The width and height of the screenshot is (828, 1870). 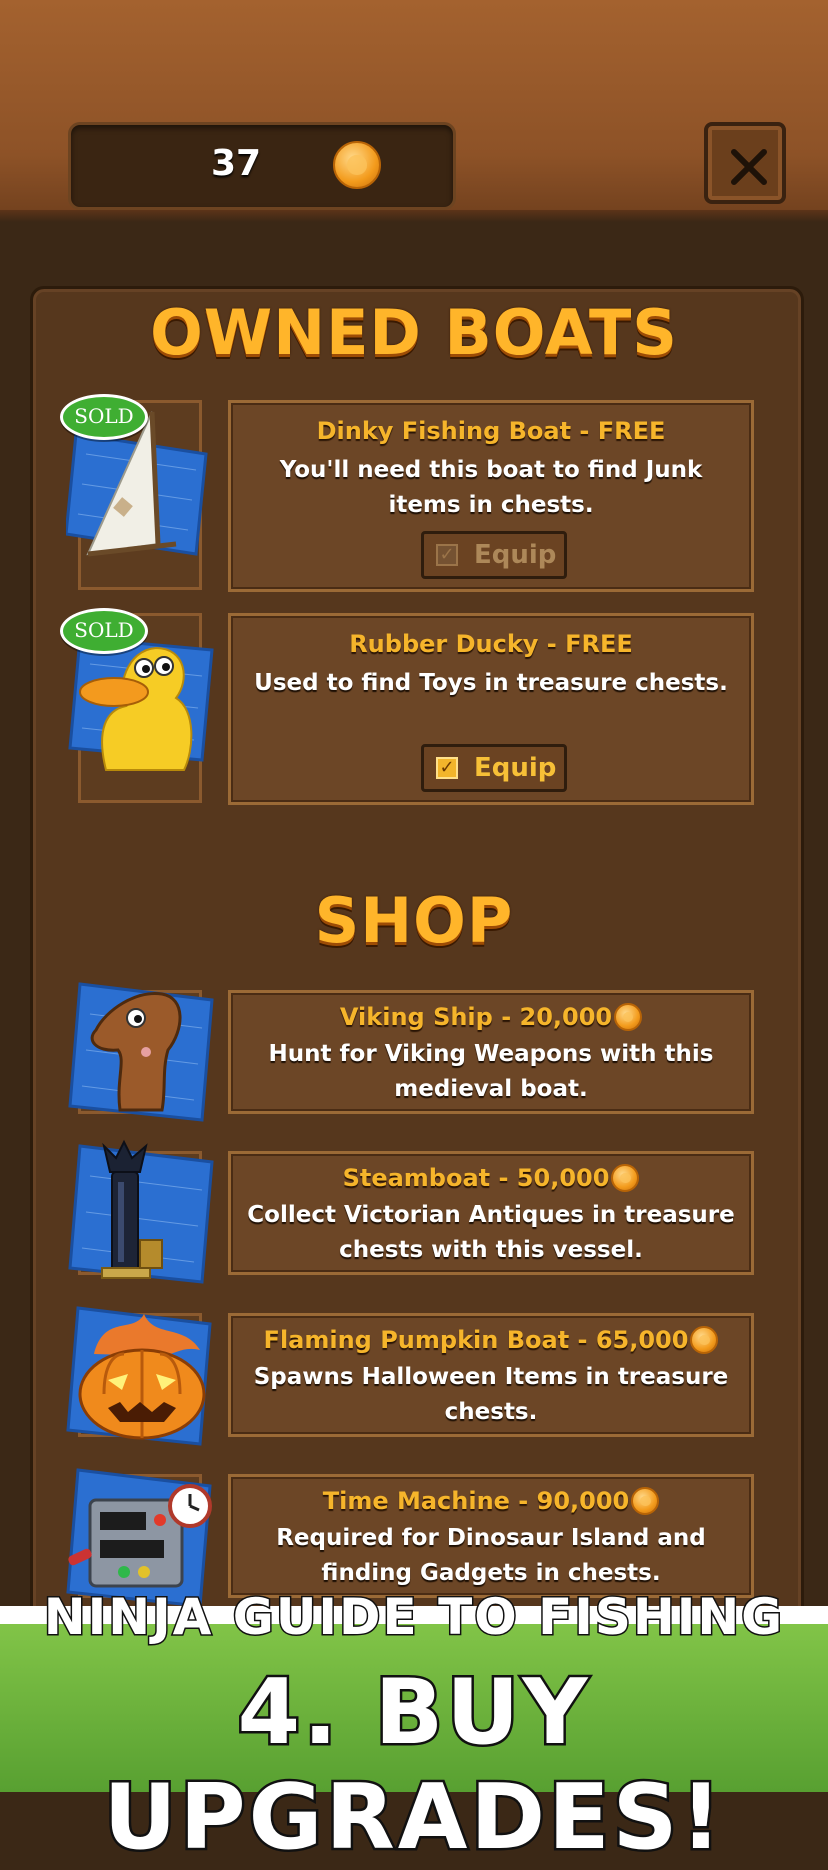 What do you see at coordinates (491, 1089) in the screenshot?
I see `boat-description-line: medieval boat.` at bounding box center [491, 1089].